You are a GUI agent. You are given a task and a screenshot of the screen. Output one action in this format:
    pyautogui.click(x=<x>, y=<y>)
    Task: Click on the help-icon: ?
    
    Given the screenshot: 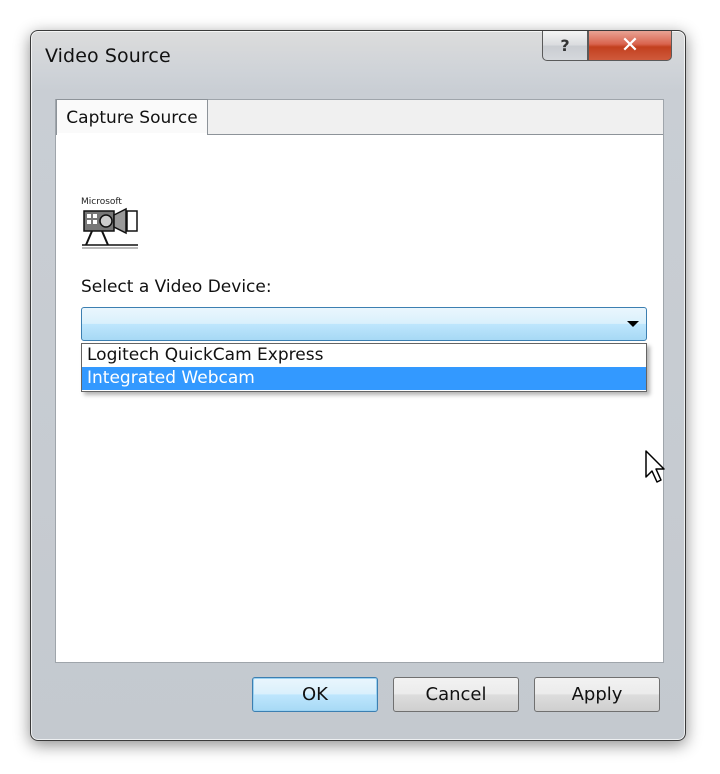 What is the action you would take?
    pyautogui.click(x=565, y=45)
    